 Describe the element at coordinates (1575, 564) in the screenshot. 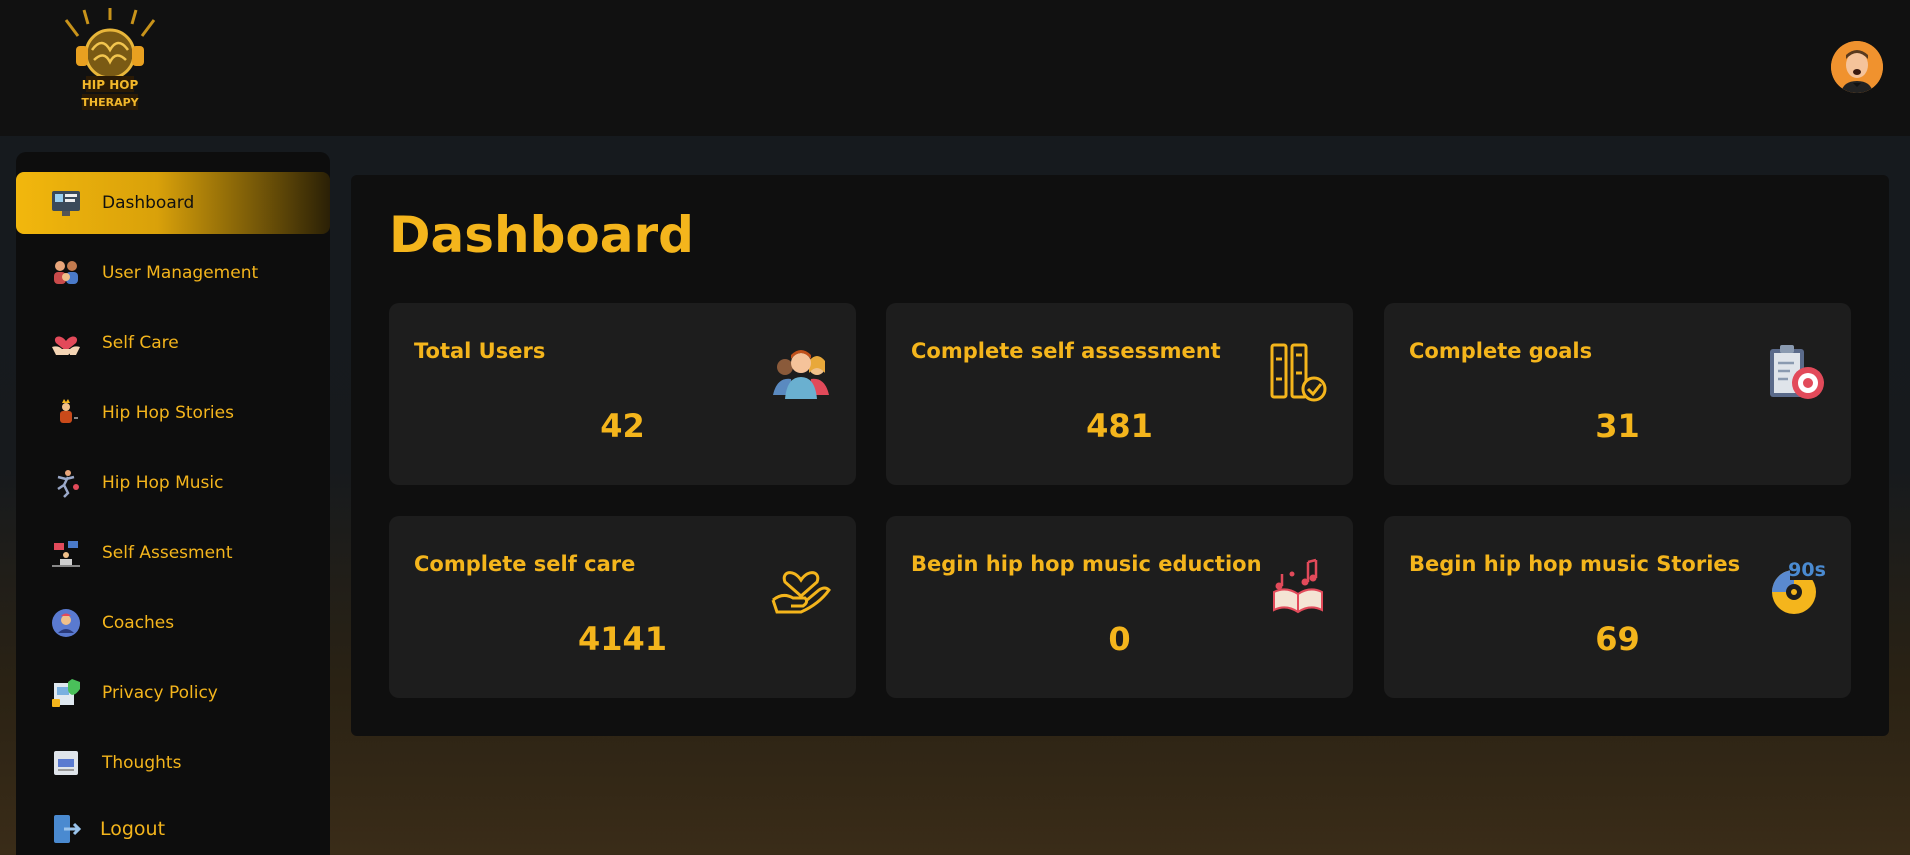

I see `card-title: Begin hip hop music Stories` at that location.